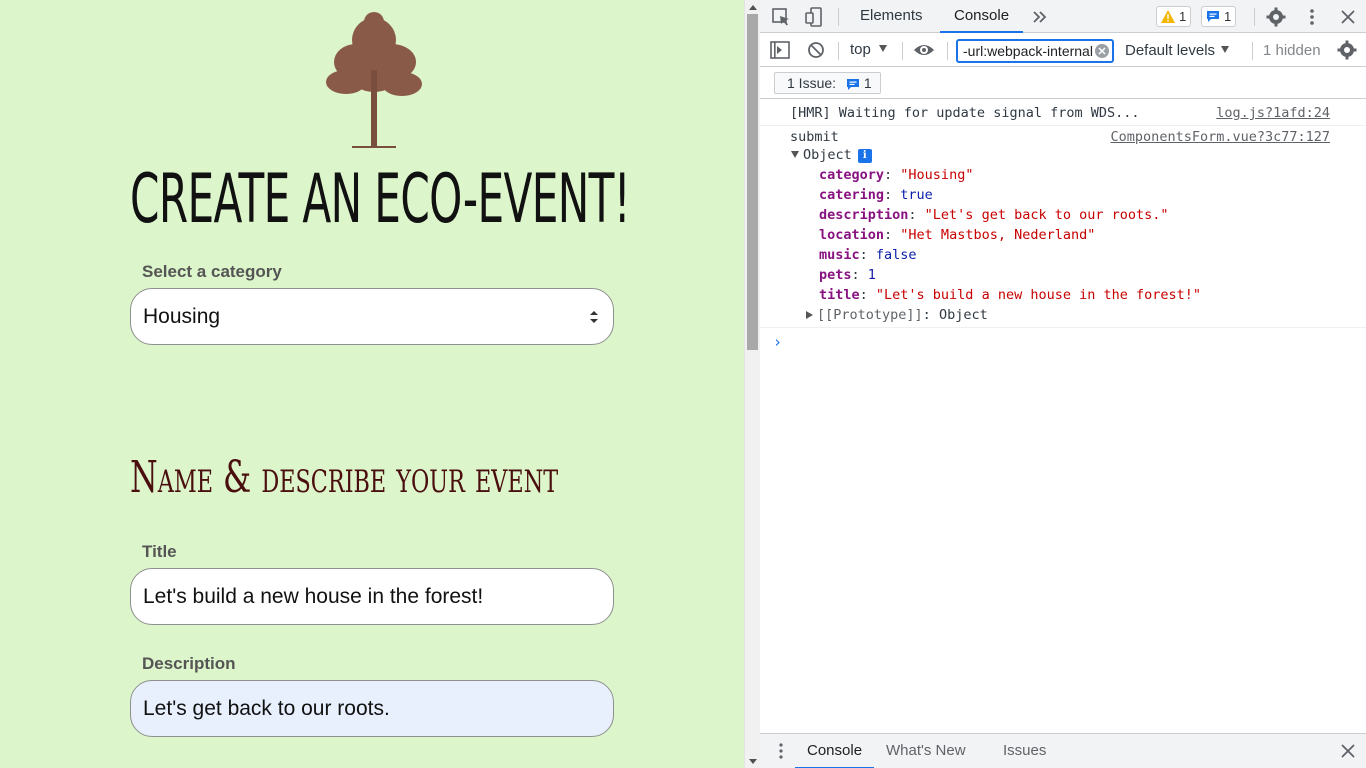 The width and height of the screenshot is (1366, 768). What do you see at coordinates (998, 235) in the screenshot?
I see `property-value: "Het Mastbos, Nederland"` at bounding box center [998, 235].